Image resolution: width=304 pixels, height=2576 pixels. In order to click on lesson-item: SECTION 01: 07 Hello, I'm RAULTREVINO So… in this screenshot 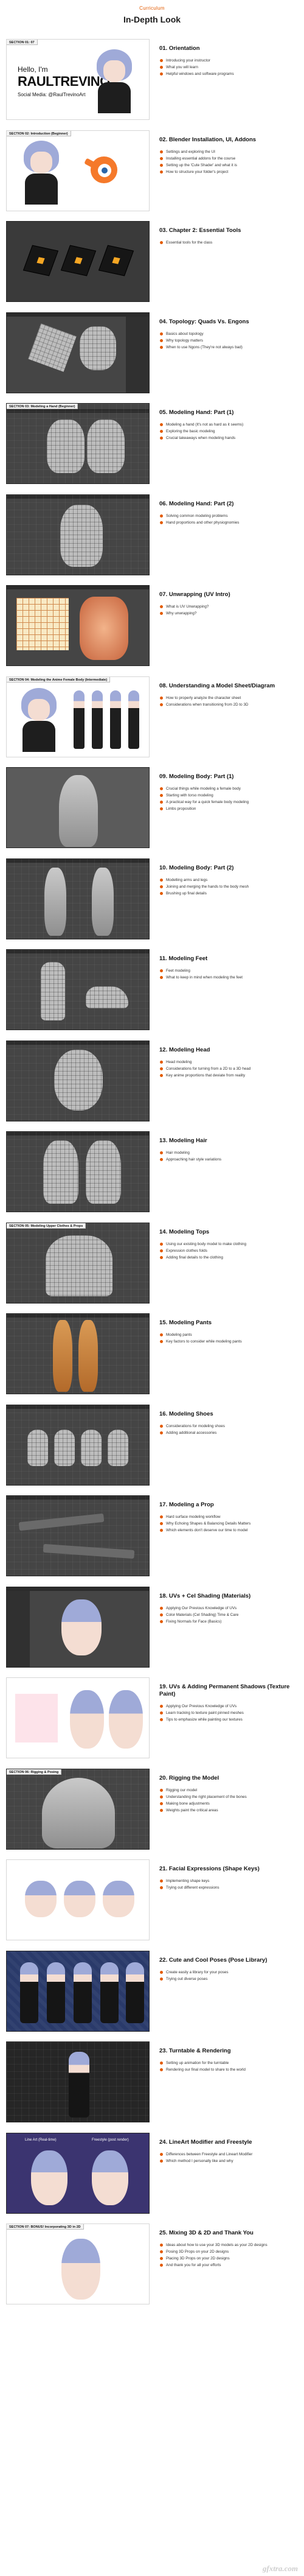, I will do `click(152, 78)`.